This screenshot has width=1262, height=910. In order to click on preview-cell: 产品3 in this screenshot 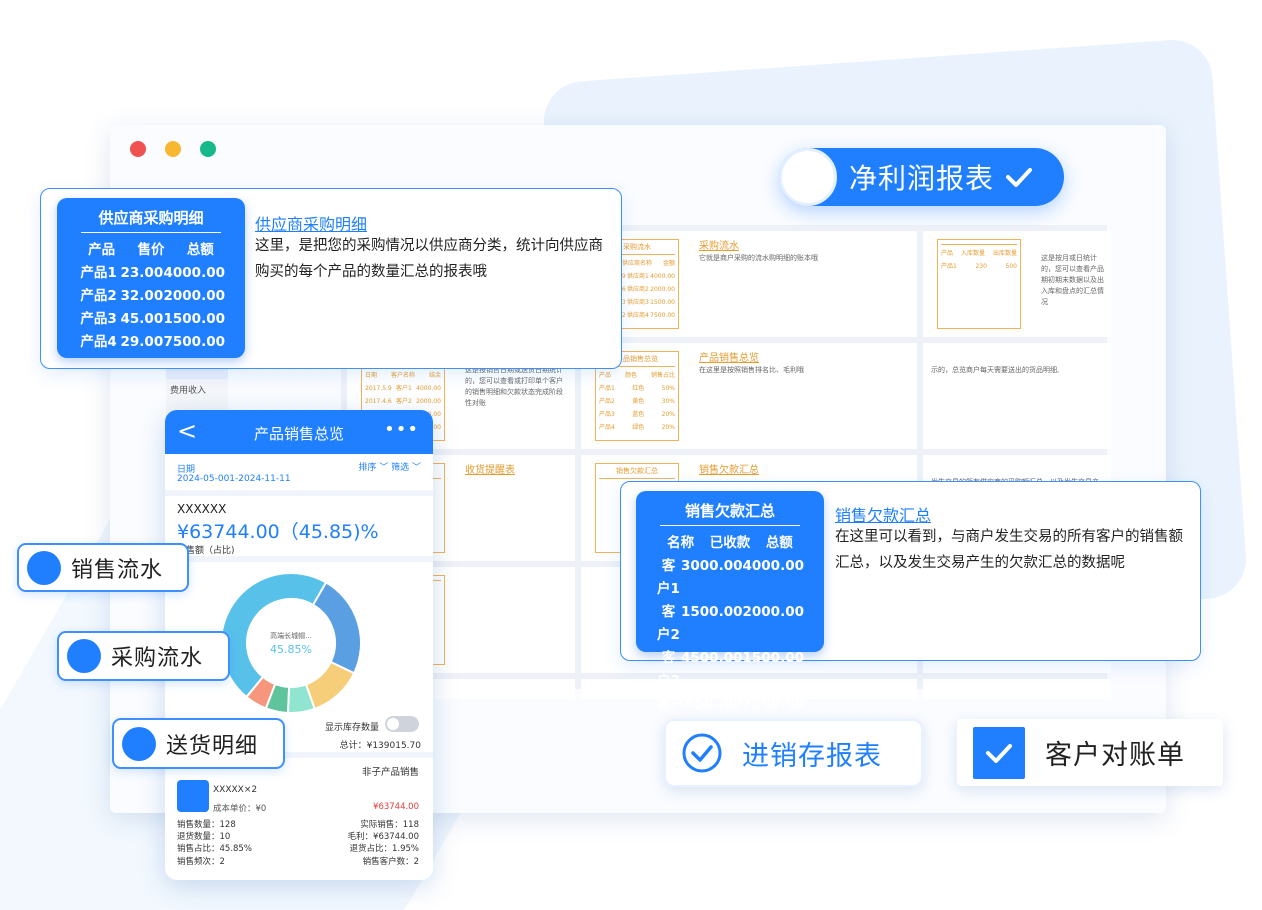, I will do `click(607, 414)`.